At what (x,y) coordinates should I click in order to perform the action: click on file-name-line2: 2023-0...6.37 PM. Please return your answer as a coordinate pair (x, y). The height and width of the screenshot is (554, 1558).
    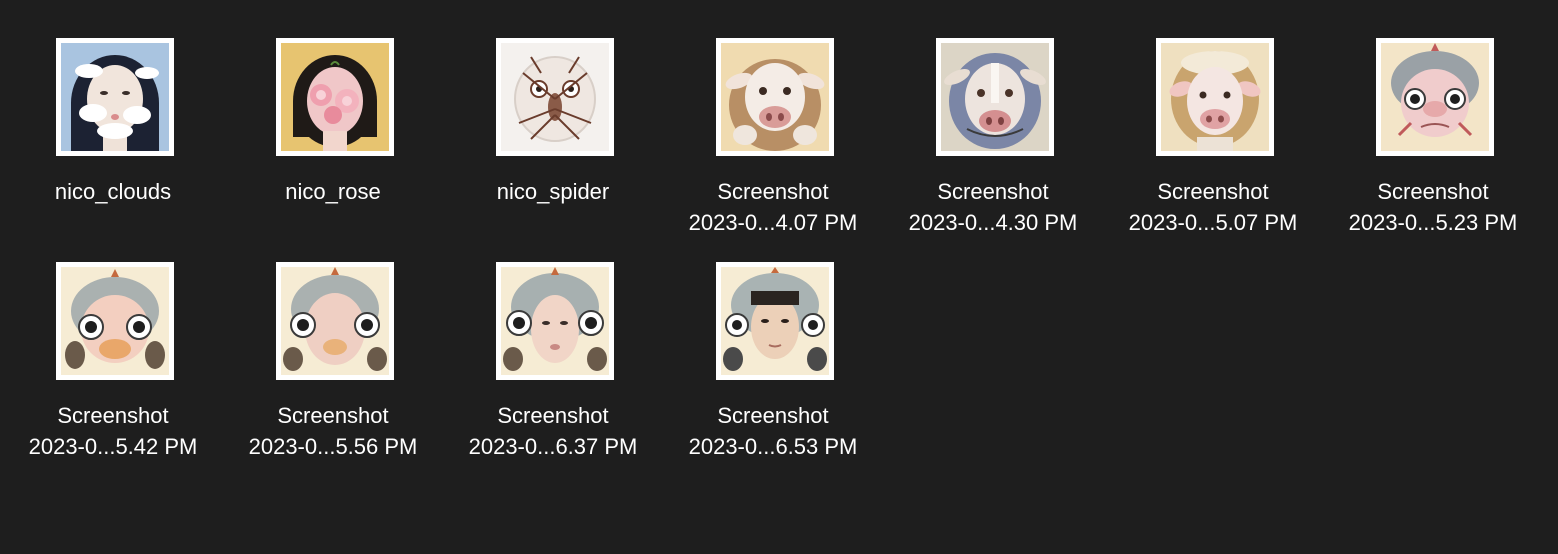
    Looking at the image, I should click on (553, 446).